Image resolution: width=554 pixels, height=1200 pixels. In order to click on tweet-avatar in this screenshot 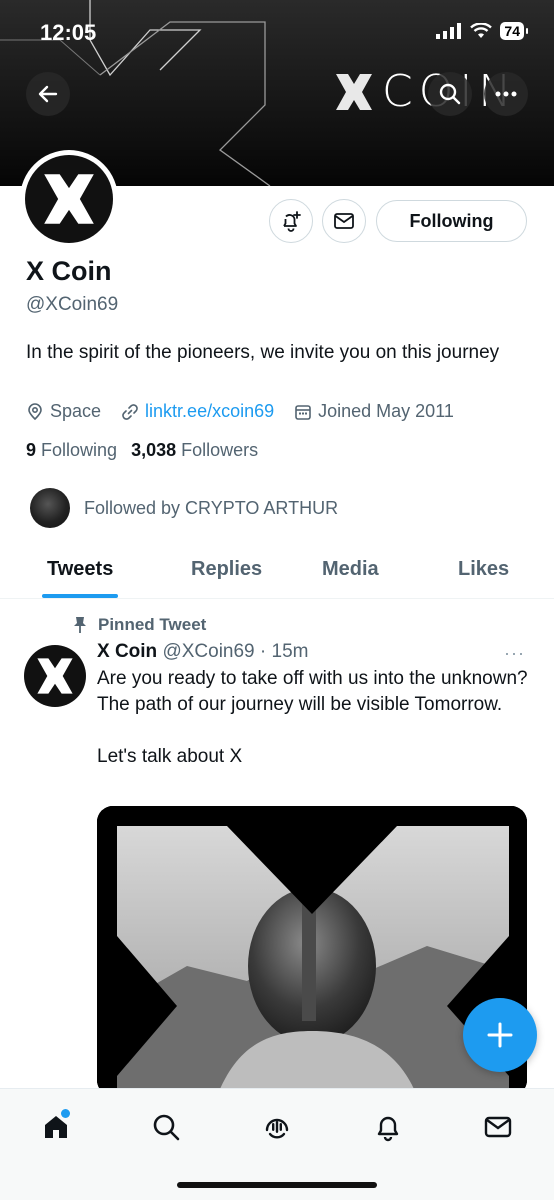, I will do `click(55, 676)`.